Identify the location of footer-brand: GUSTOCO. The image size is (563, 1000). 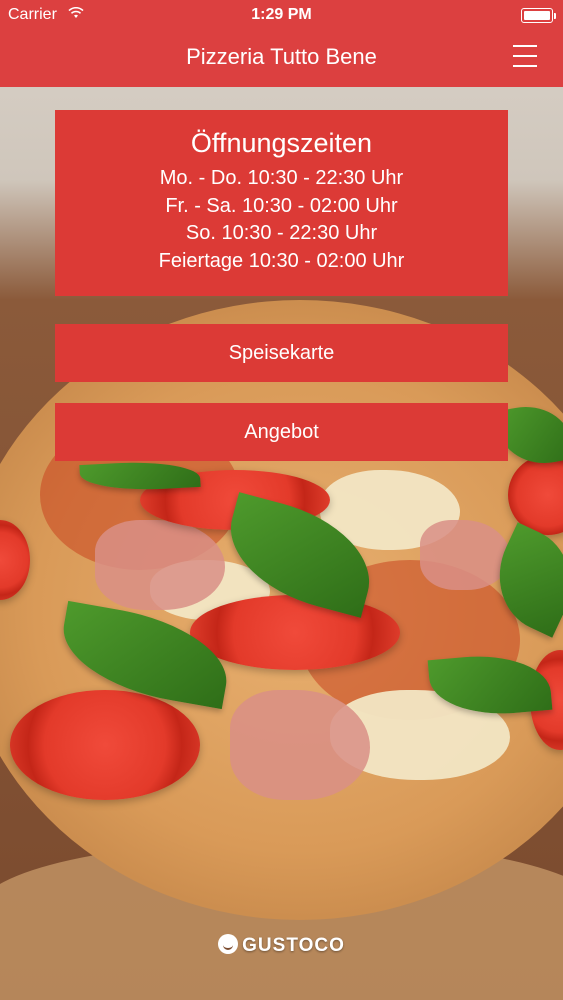
(281, 945).